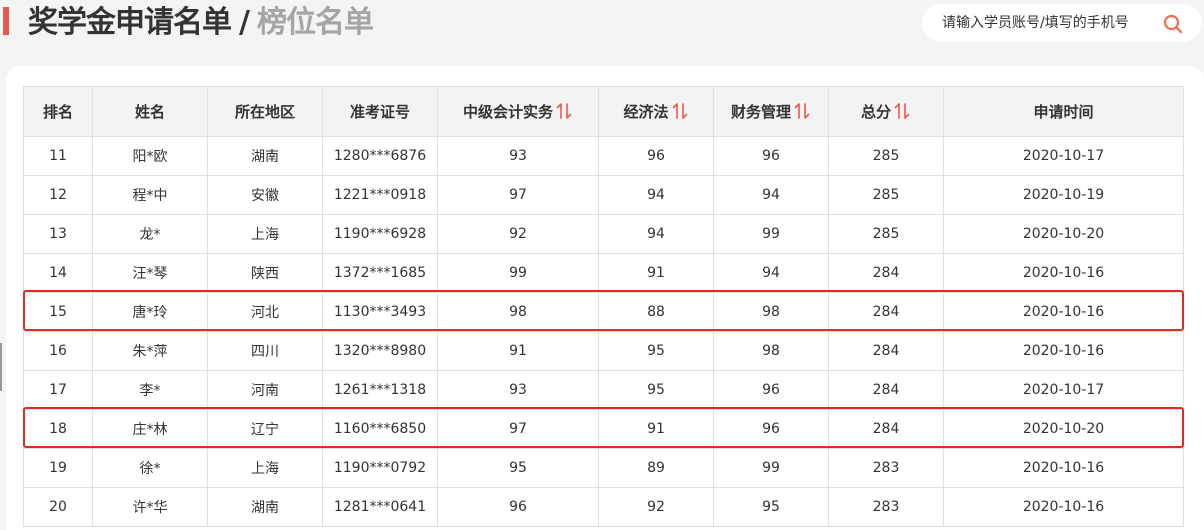  I want to click on cell-exam-id: 1372***1685, so click(380, 273).